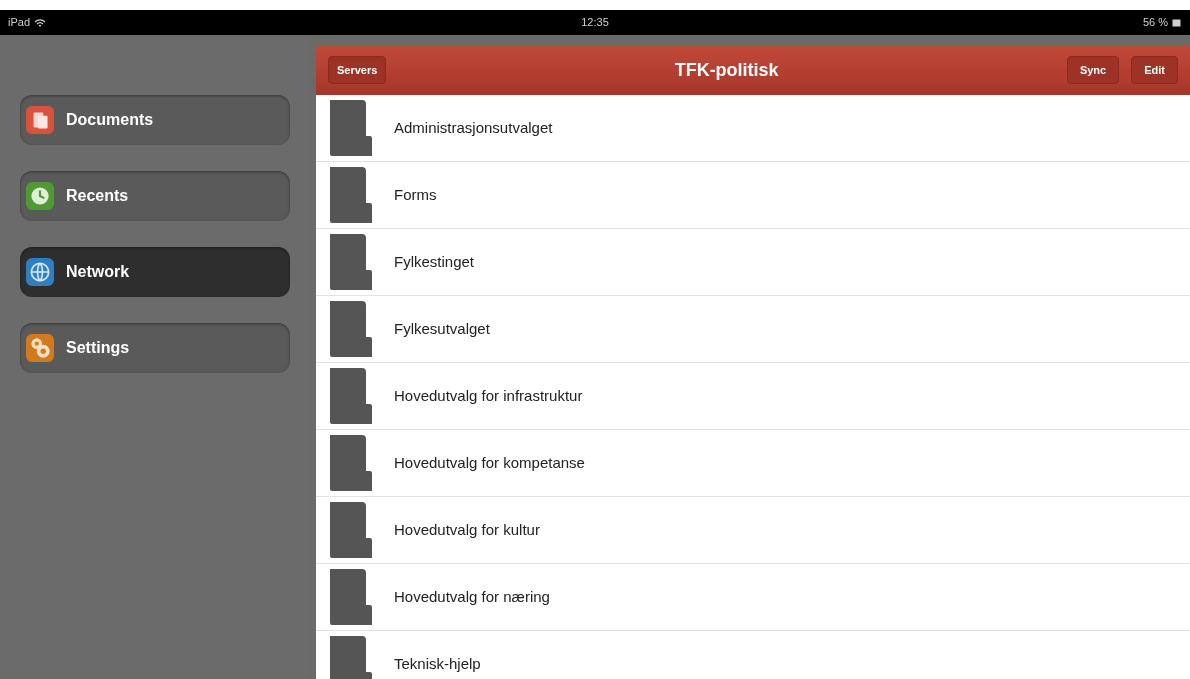 The width and height of the screenshot is (1190, 679). Describe the element at coordinates (357, 70) in the screenshot. I see `servers-button: Servers` at that location.